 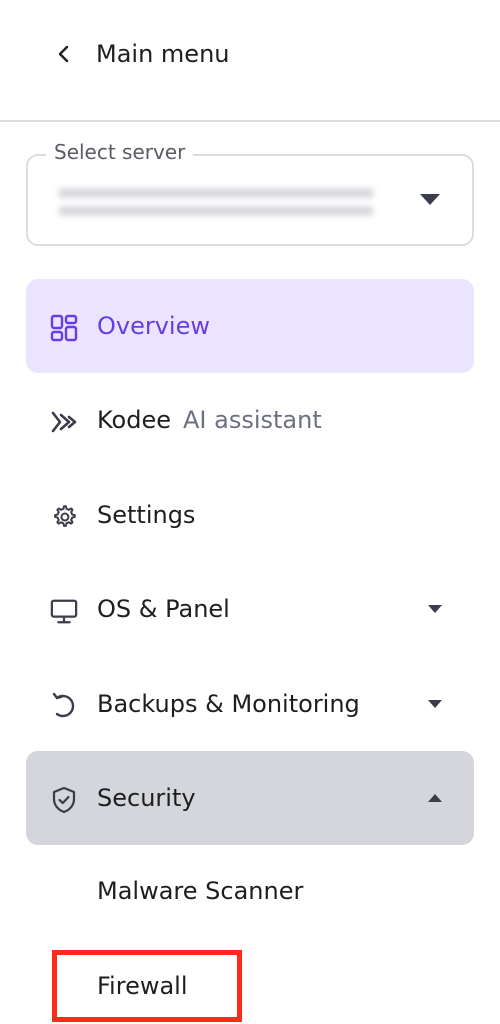 What do you see at coordinates (250, 54) in the screenshot?
I see `back-to-main-menu: Main menu` at bounding box center [250, 54].